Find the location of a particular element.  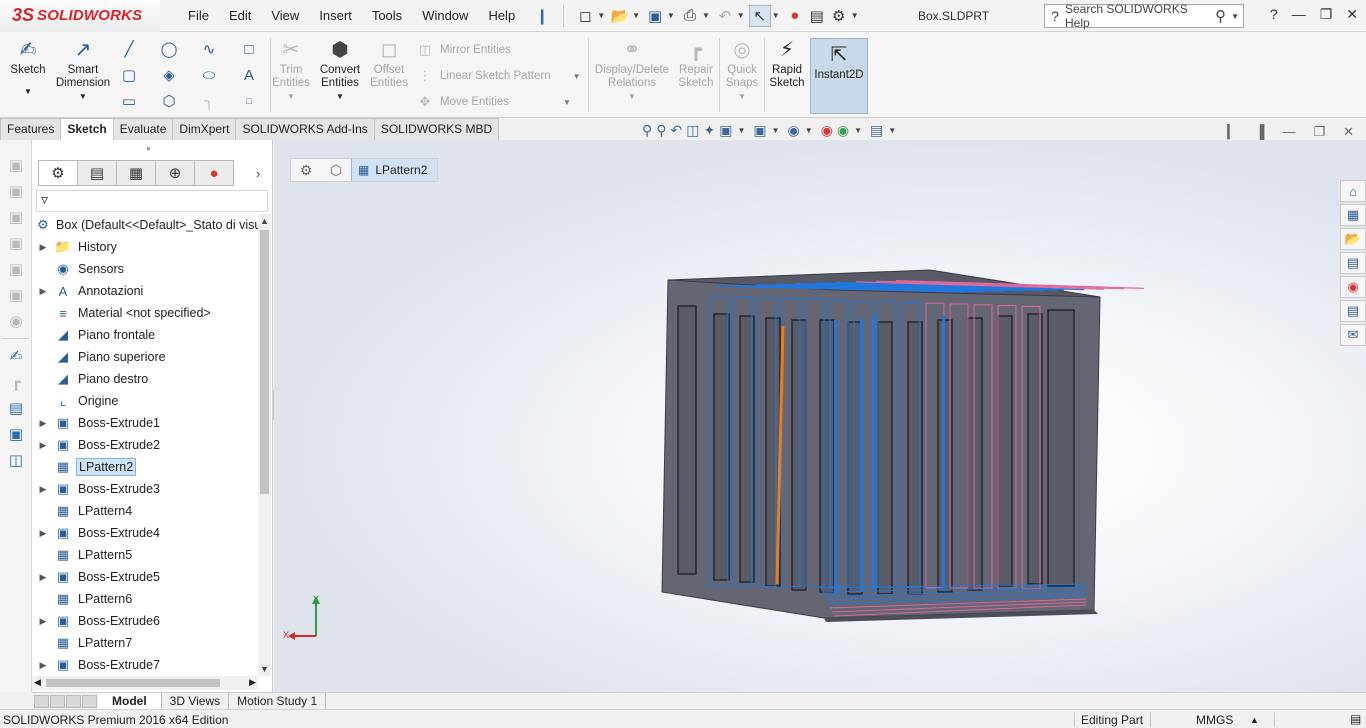

move-entities-button: ✥ Move Entities ▼ is located at coordinates (493, 102).